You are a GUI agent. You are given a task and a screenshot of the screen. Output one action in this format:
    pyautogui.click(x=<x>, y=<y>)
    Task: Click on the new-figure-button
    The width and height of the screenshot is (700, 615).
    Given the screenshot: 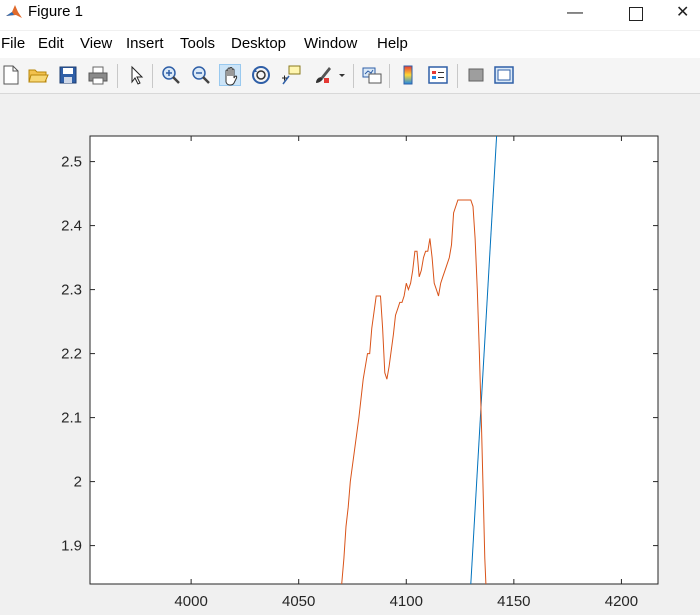 What is the action you would take?
    pyautogui.click(x=11, y=75)
    